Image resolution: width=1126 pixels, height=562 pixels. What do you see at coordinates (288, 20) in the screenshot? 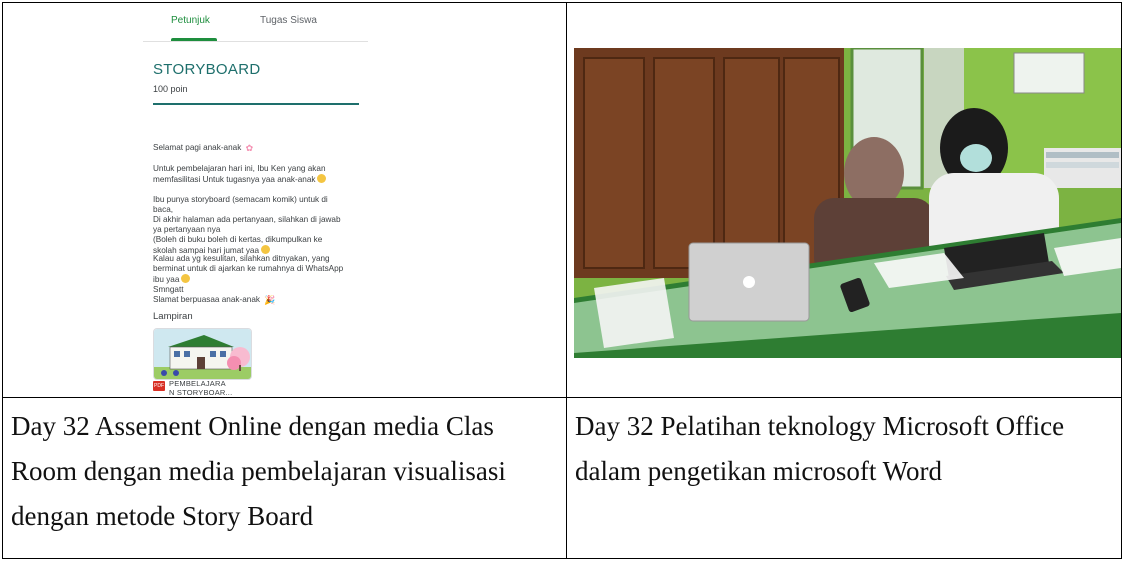
I see `tab-tugas-siswa: Tugas Siswa` at bounding box center [288, 20].